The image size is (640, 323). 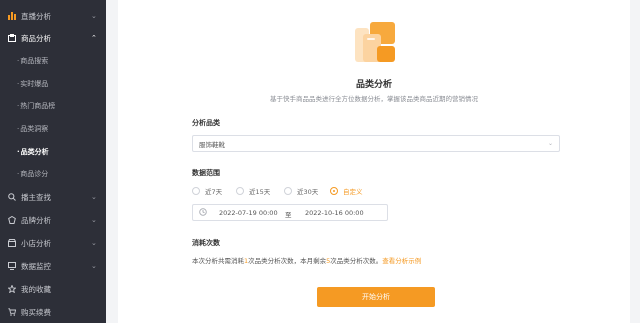 I want to click on page-title: 品类分析, so click(x=373, y=85).